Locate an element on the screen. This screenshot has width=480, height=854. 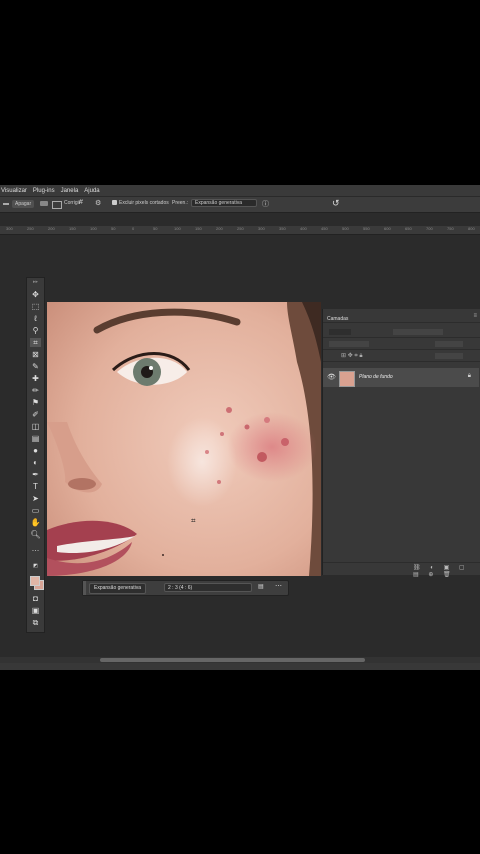
healing-brush-tool-icon: ✚ is located at coordinates (35, 378).